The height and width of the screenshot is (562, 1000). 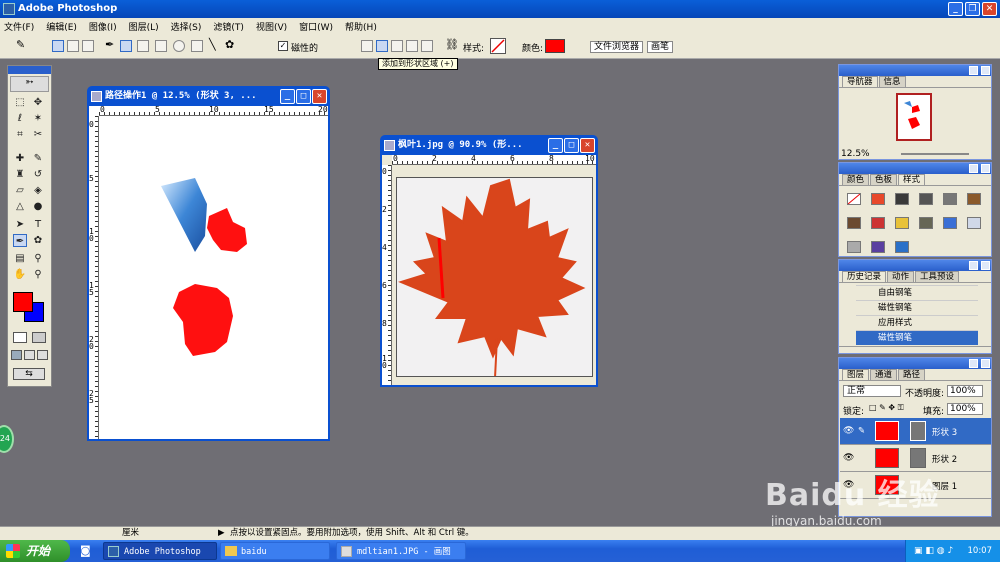 I want to click on foreground-color-swatch, so click(x=23, y=302).